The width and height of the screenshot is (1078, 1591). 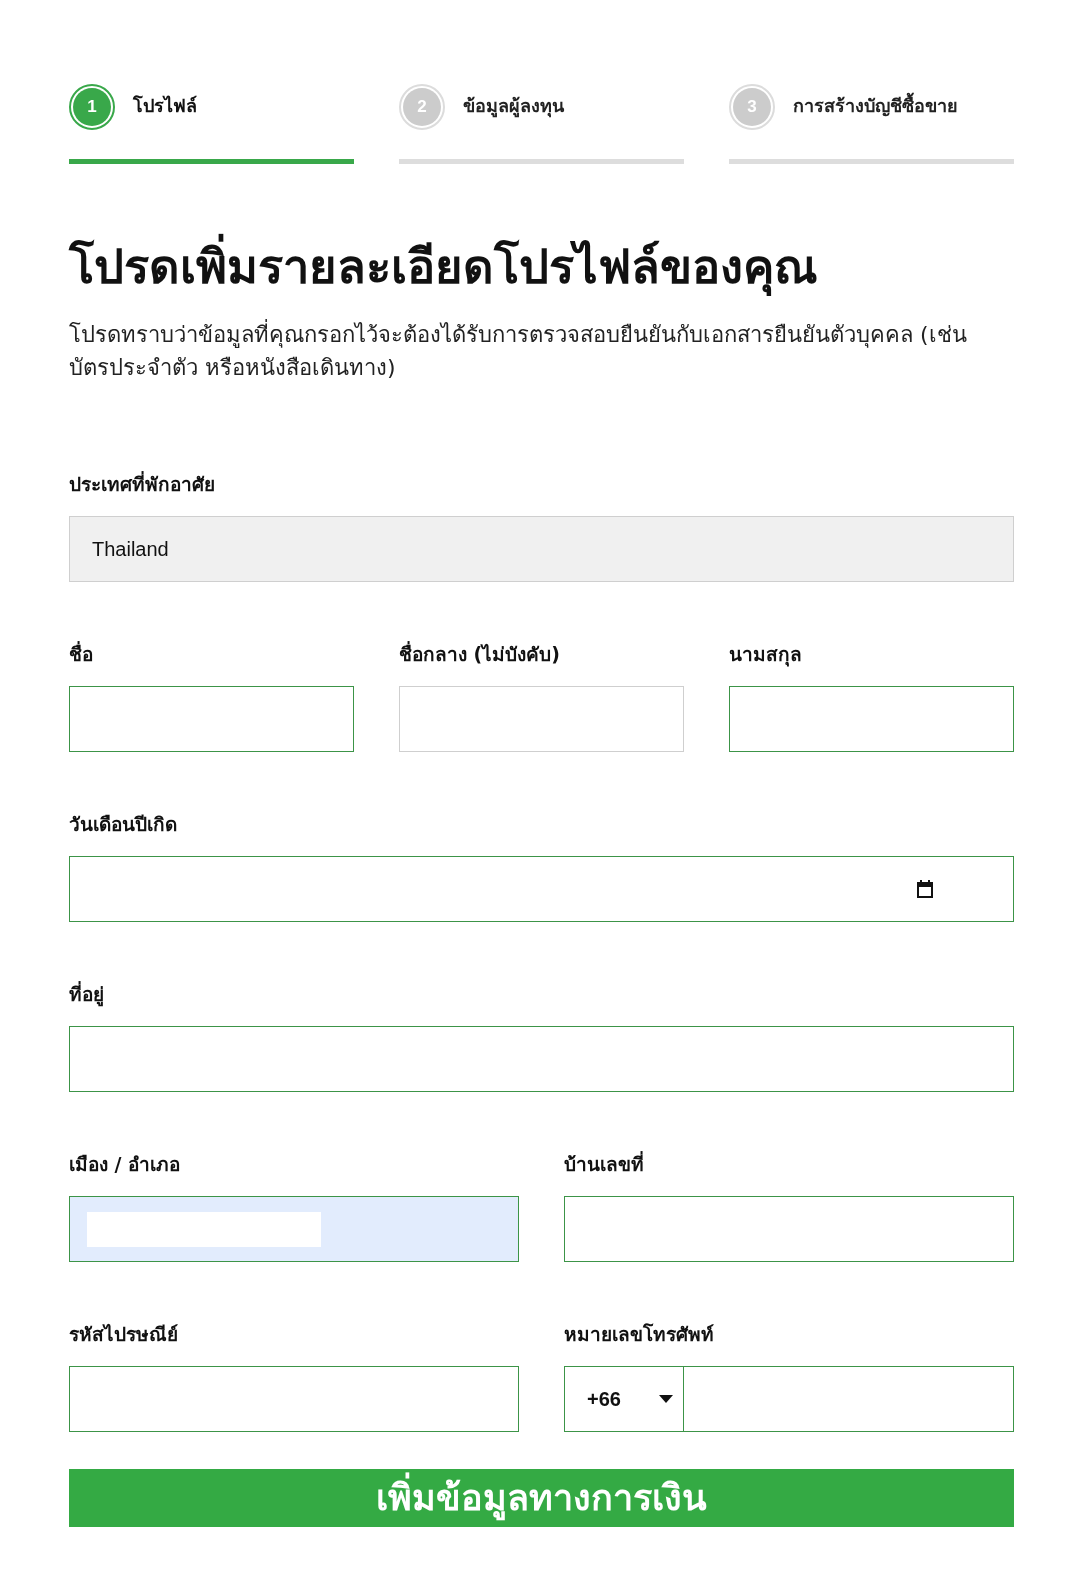 I want to click on step-label: การสร้างบัญชีซื้อขาย, so click(x=875, y=106).